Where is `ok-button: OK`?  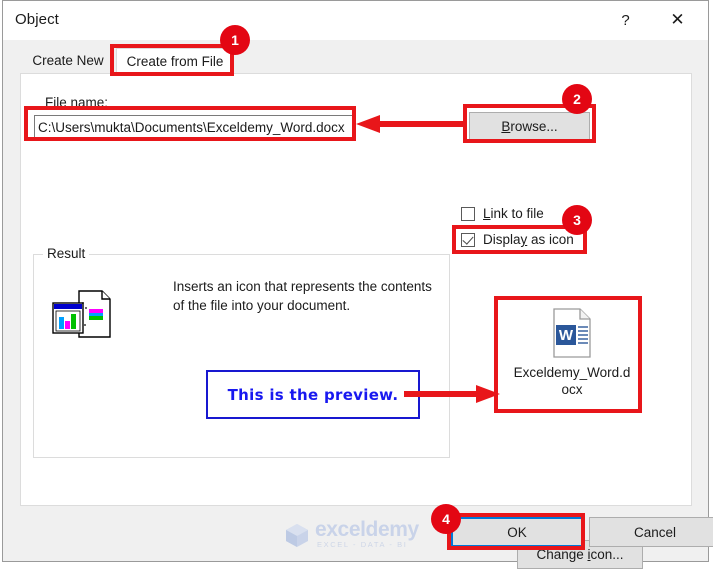
ok-button: OK is located at coordinates (517, 532).